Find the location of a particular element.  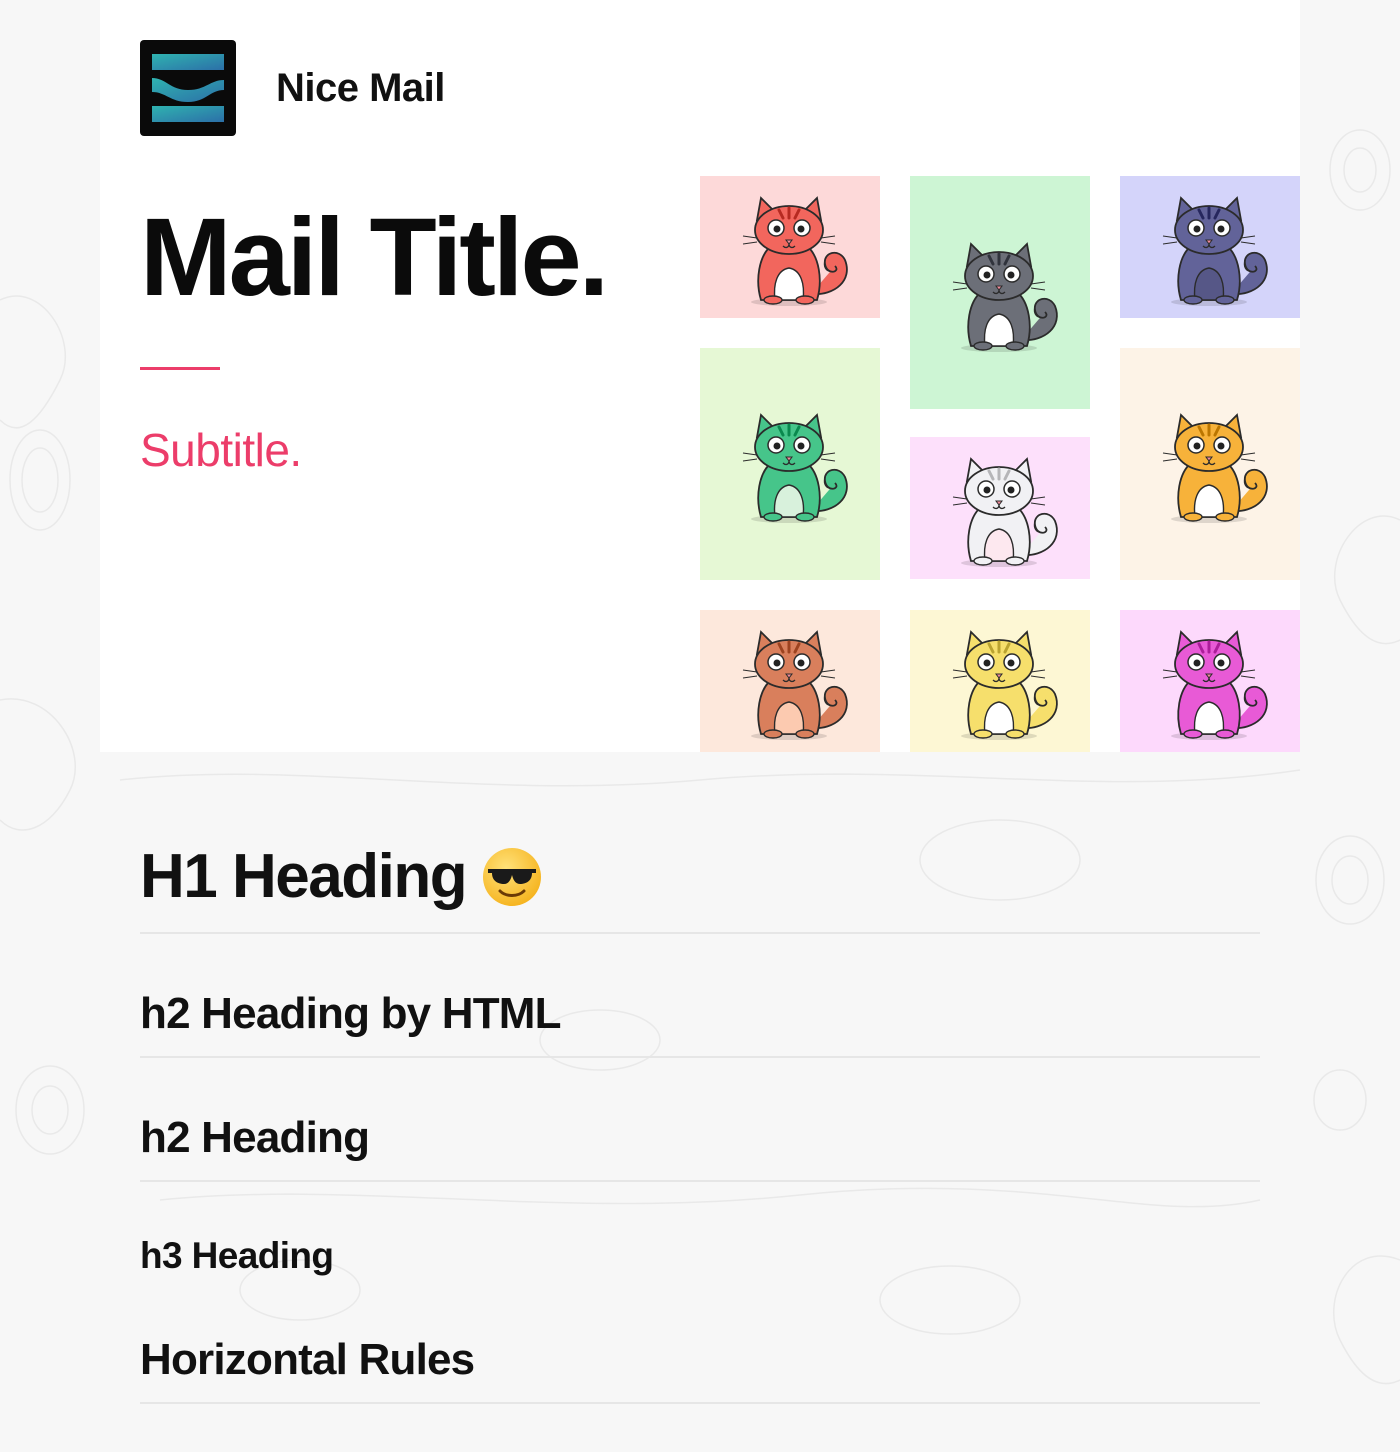

h2-heading: h2 Heading is located at coordinates (255, 1137).